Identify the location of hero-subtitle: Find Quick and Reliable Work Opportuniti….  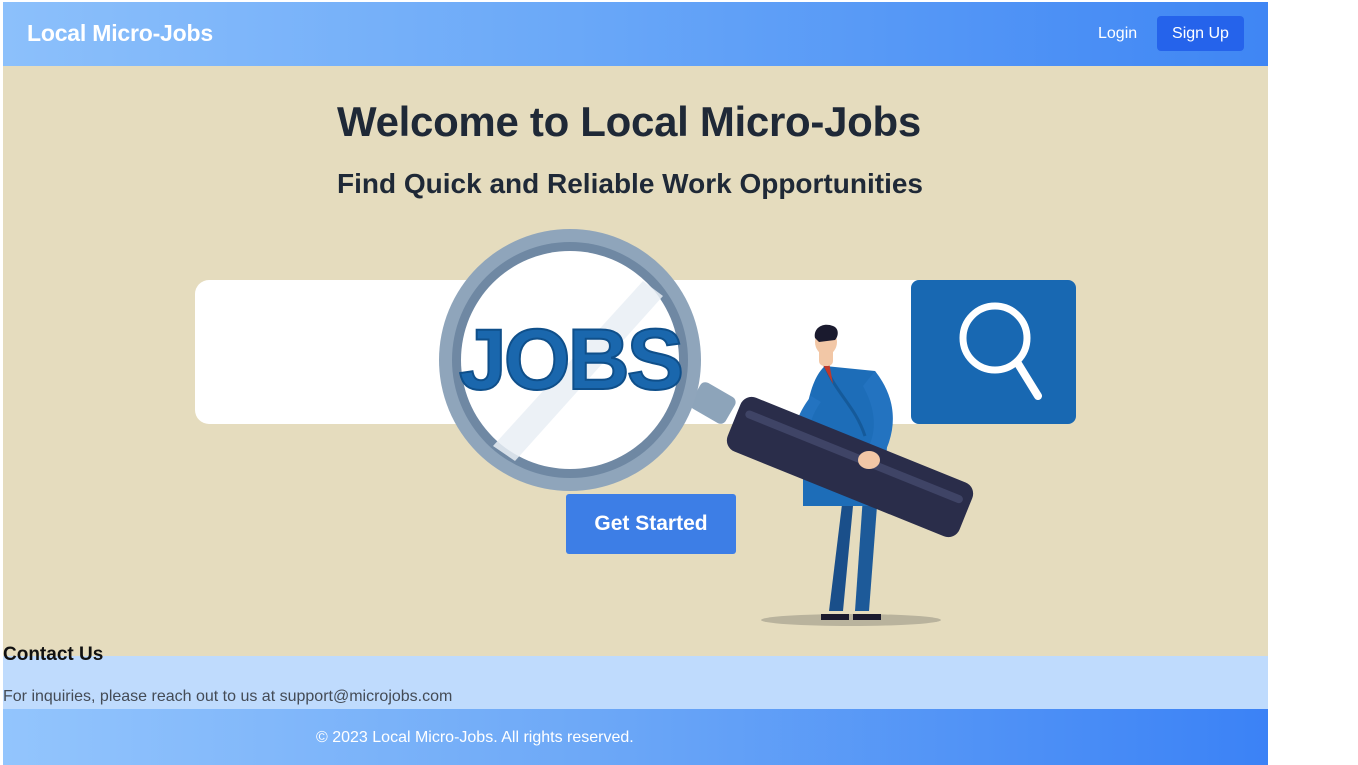
(630, 183).